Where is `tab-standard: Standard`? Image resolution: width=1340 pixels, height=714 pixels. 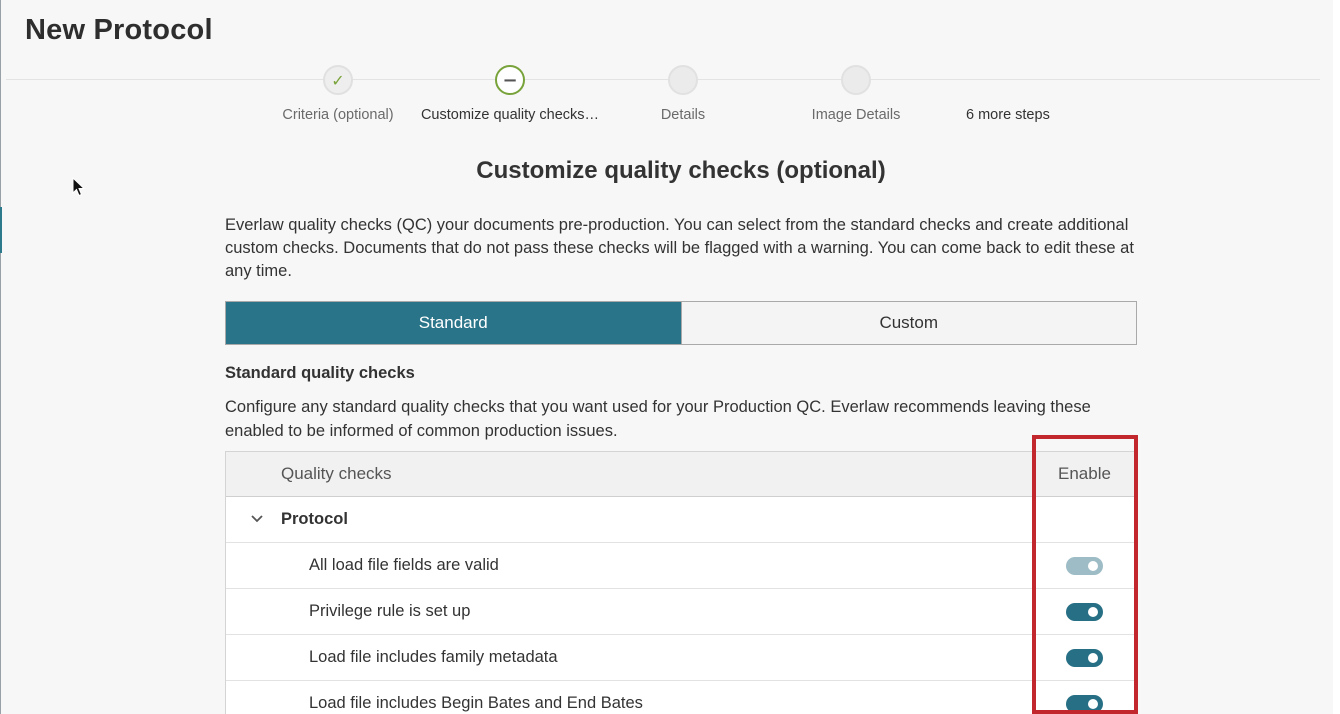
tab-standard: Standard is located at coordinates (453, 323).